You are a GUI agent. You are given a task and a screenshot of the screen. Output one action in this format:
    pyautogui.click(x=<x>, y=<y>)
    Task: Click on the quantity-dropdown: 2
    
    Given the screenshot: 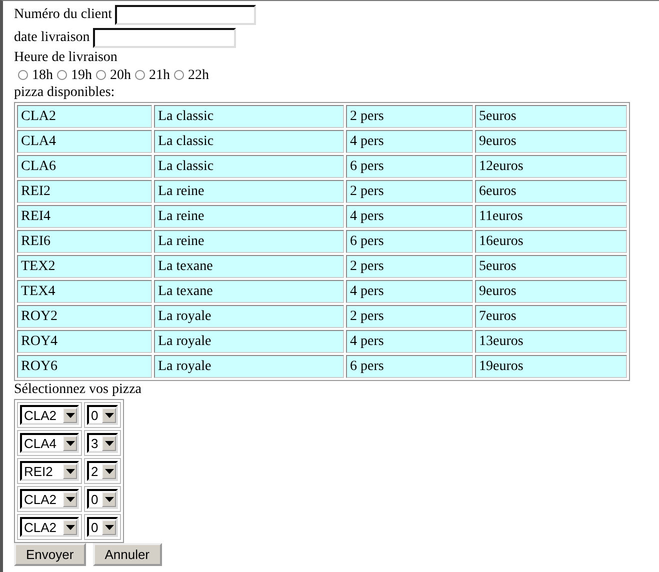 What is the action you would take?
    pyautogui.click(x=102, y=471)
    